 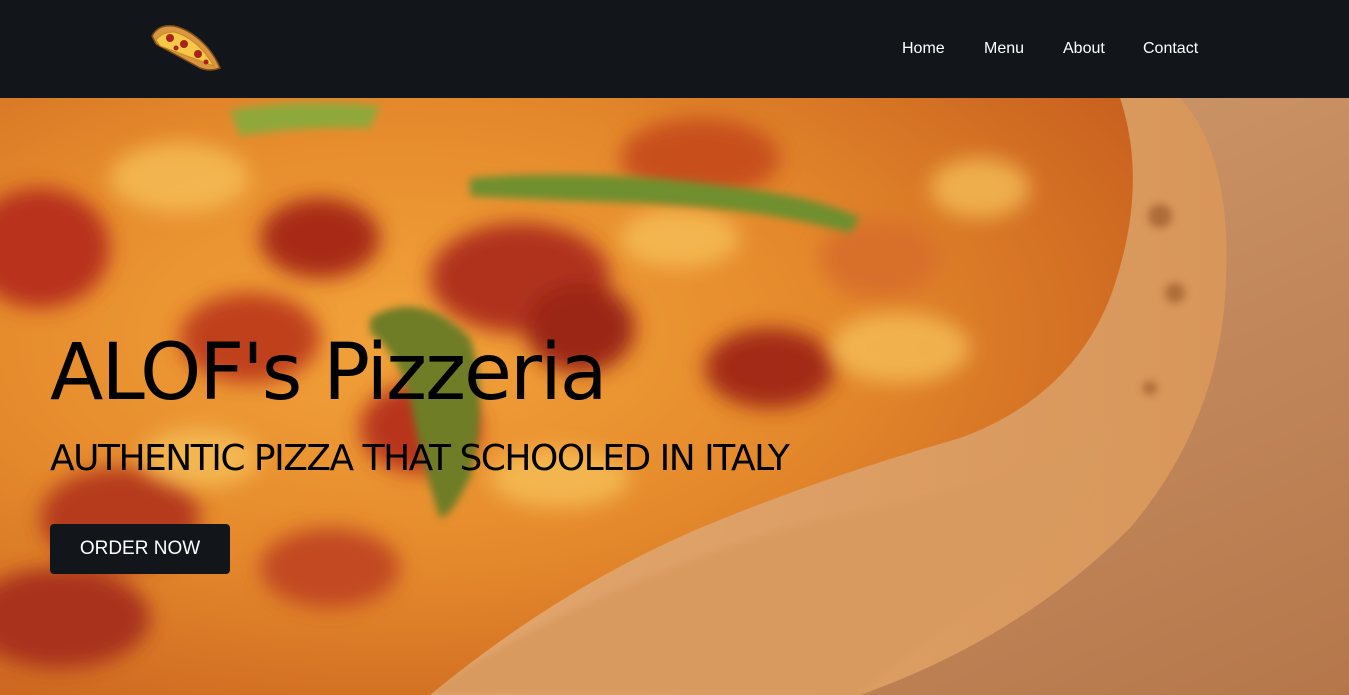 I want to click on hero-title: ALOF's Pizzeria, so click(x=329, y=373).